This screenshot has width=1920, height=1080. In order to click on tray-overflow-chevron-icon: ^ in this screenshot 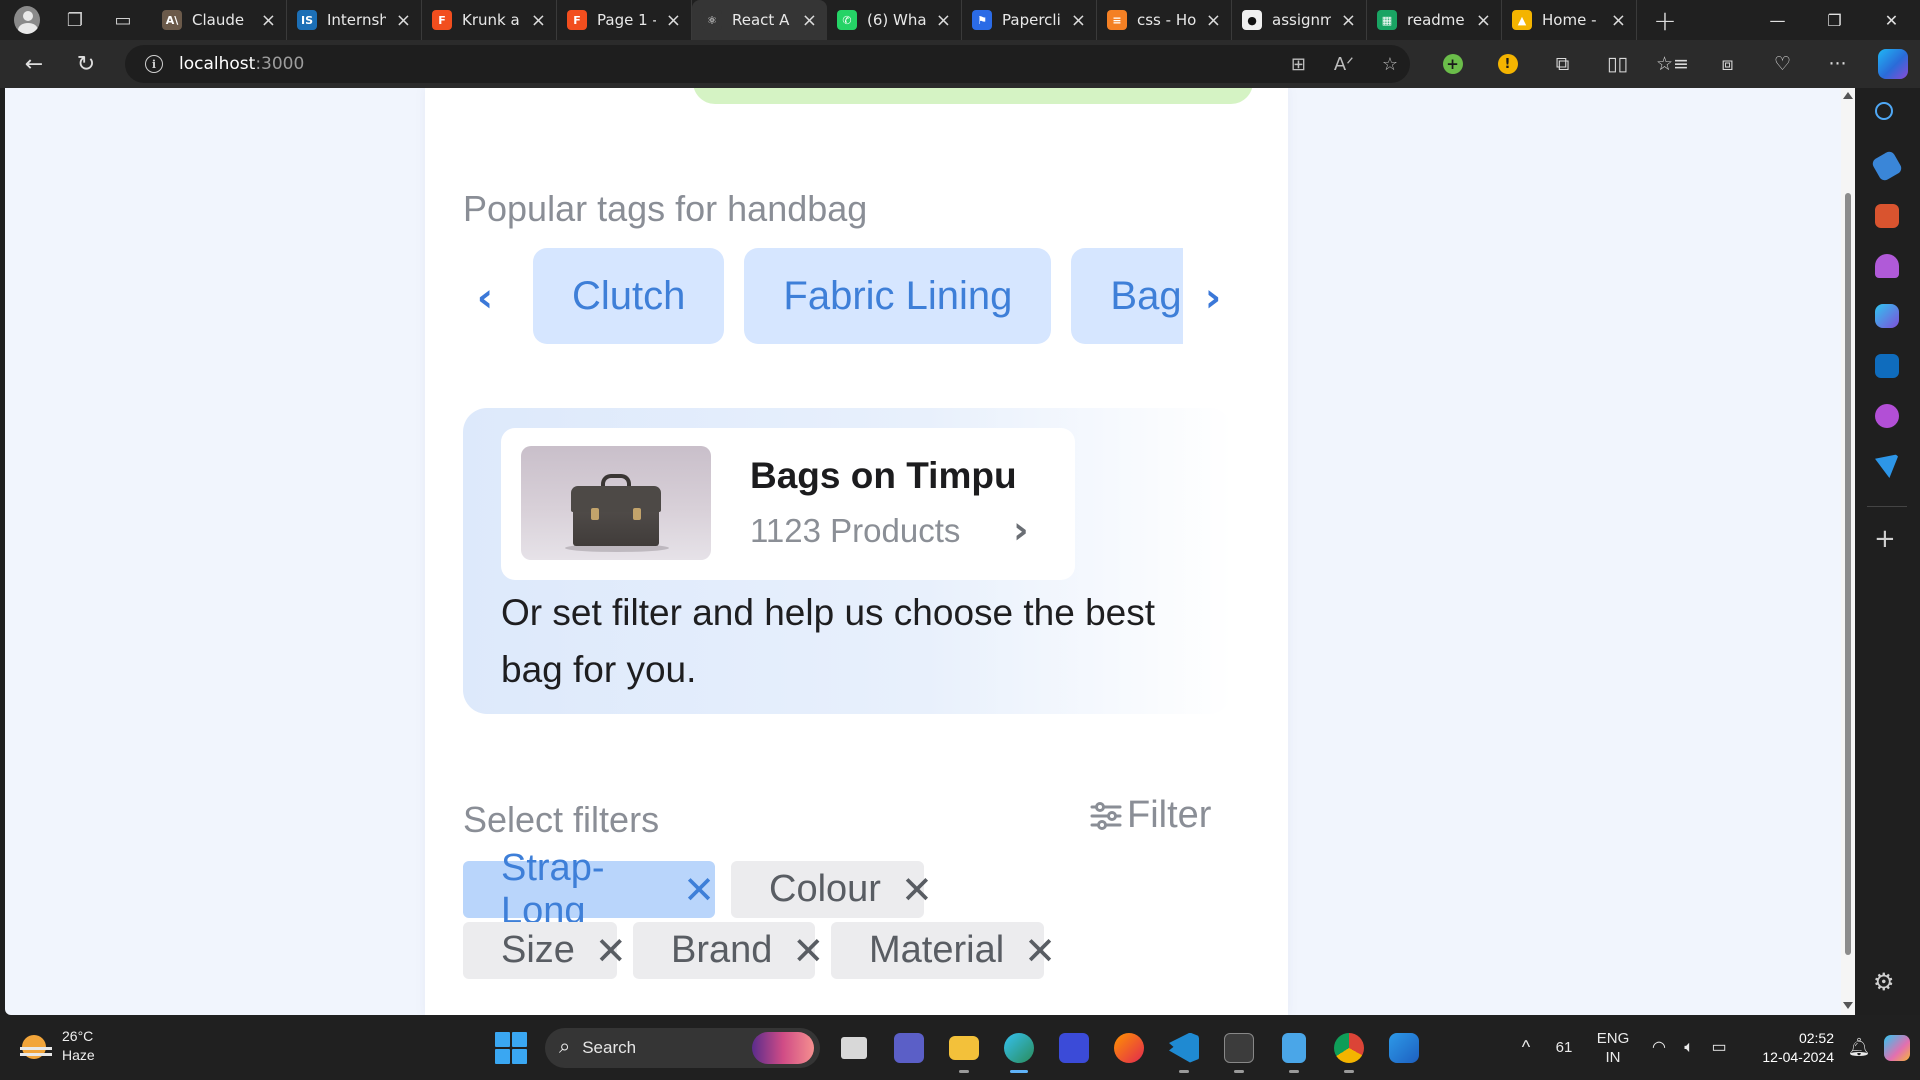, I will do `click(1526, 1047)`.